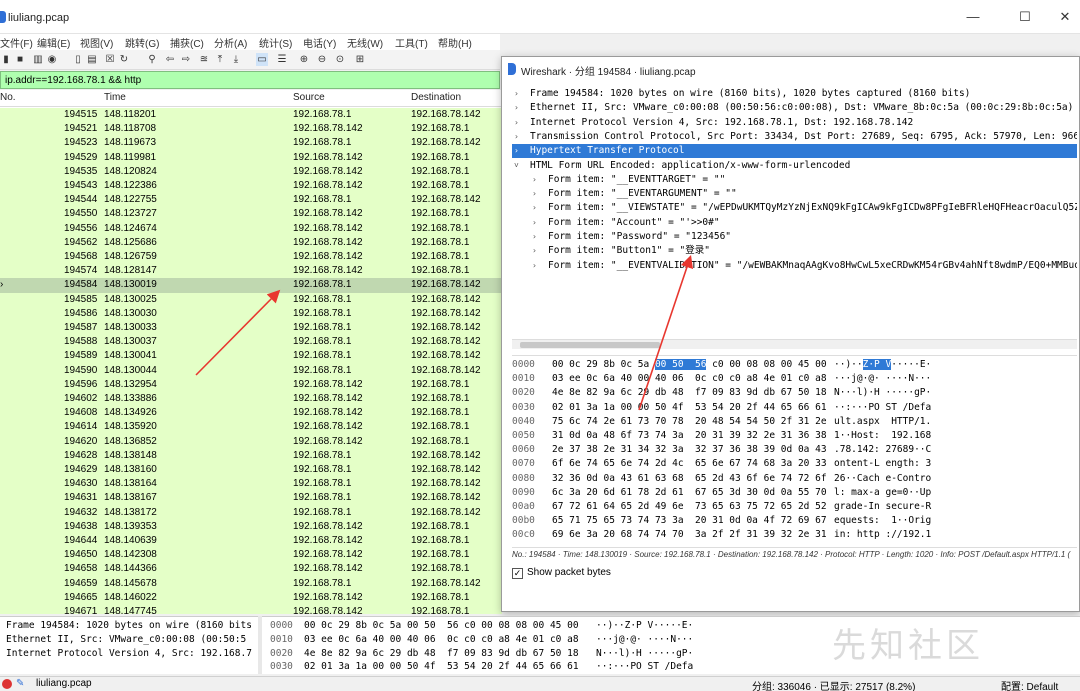  What do you see at coordinates (186, 59) in the screenshot?
I see `go-forward-icon: ⇨` at bounding box center [186, 59].